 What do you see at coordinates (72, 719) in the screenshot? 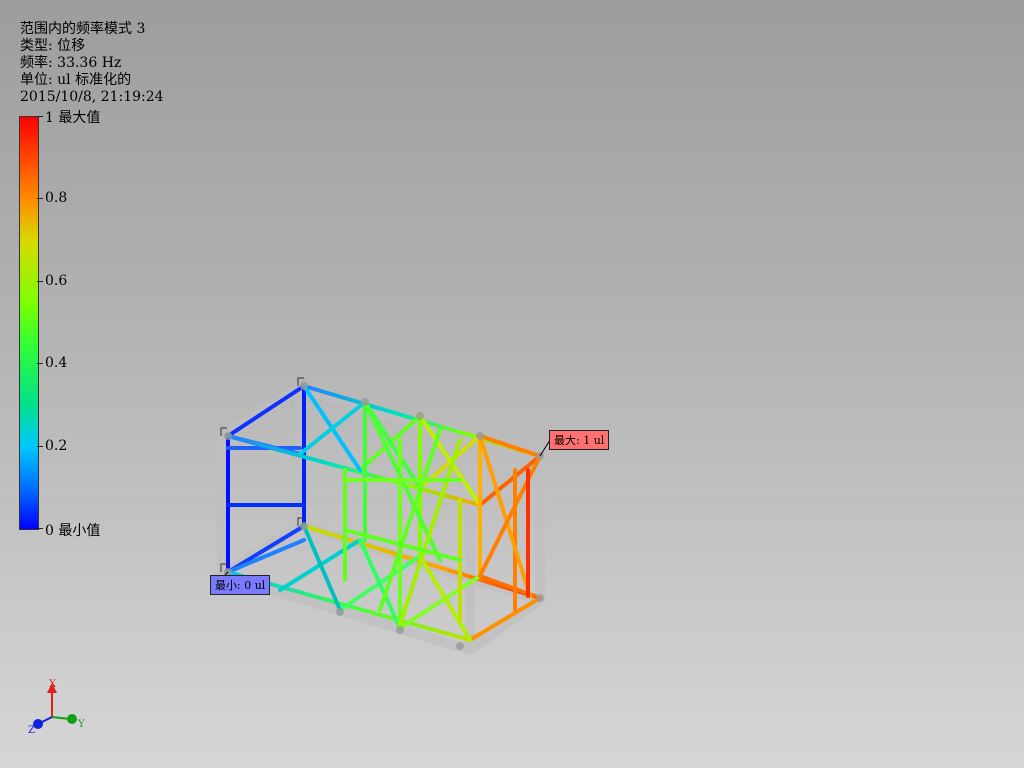
I see `y-axis-head` at bounding box center [72, 719].